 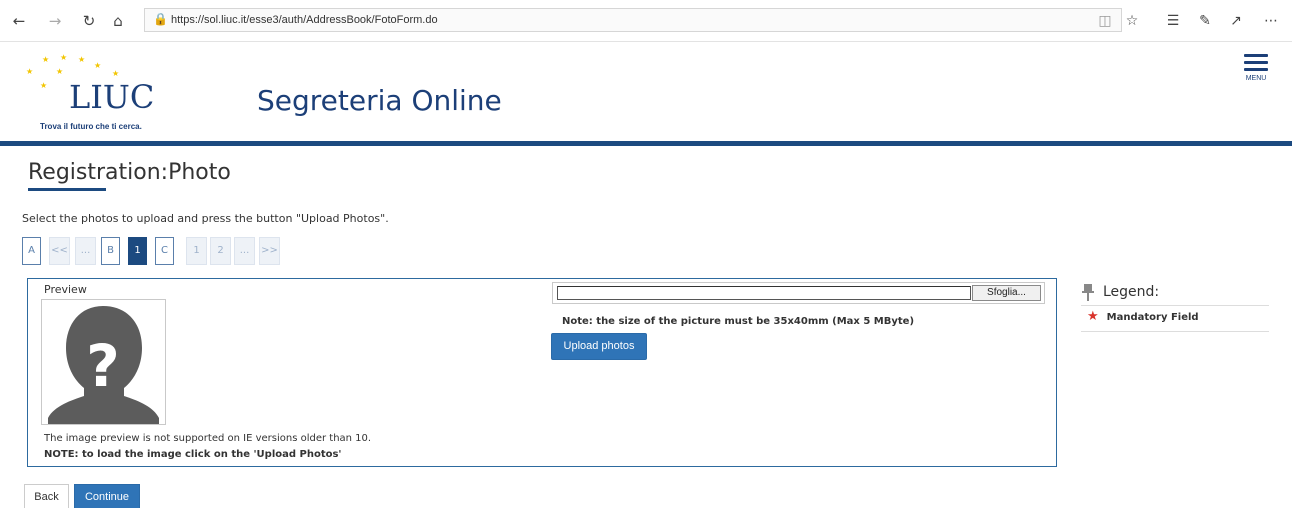 What do you see at coordinates (1105, 21) in the screenshot?
I see `reading-view-icon: ◫` at bounding box center [1105, 21].